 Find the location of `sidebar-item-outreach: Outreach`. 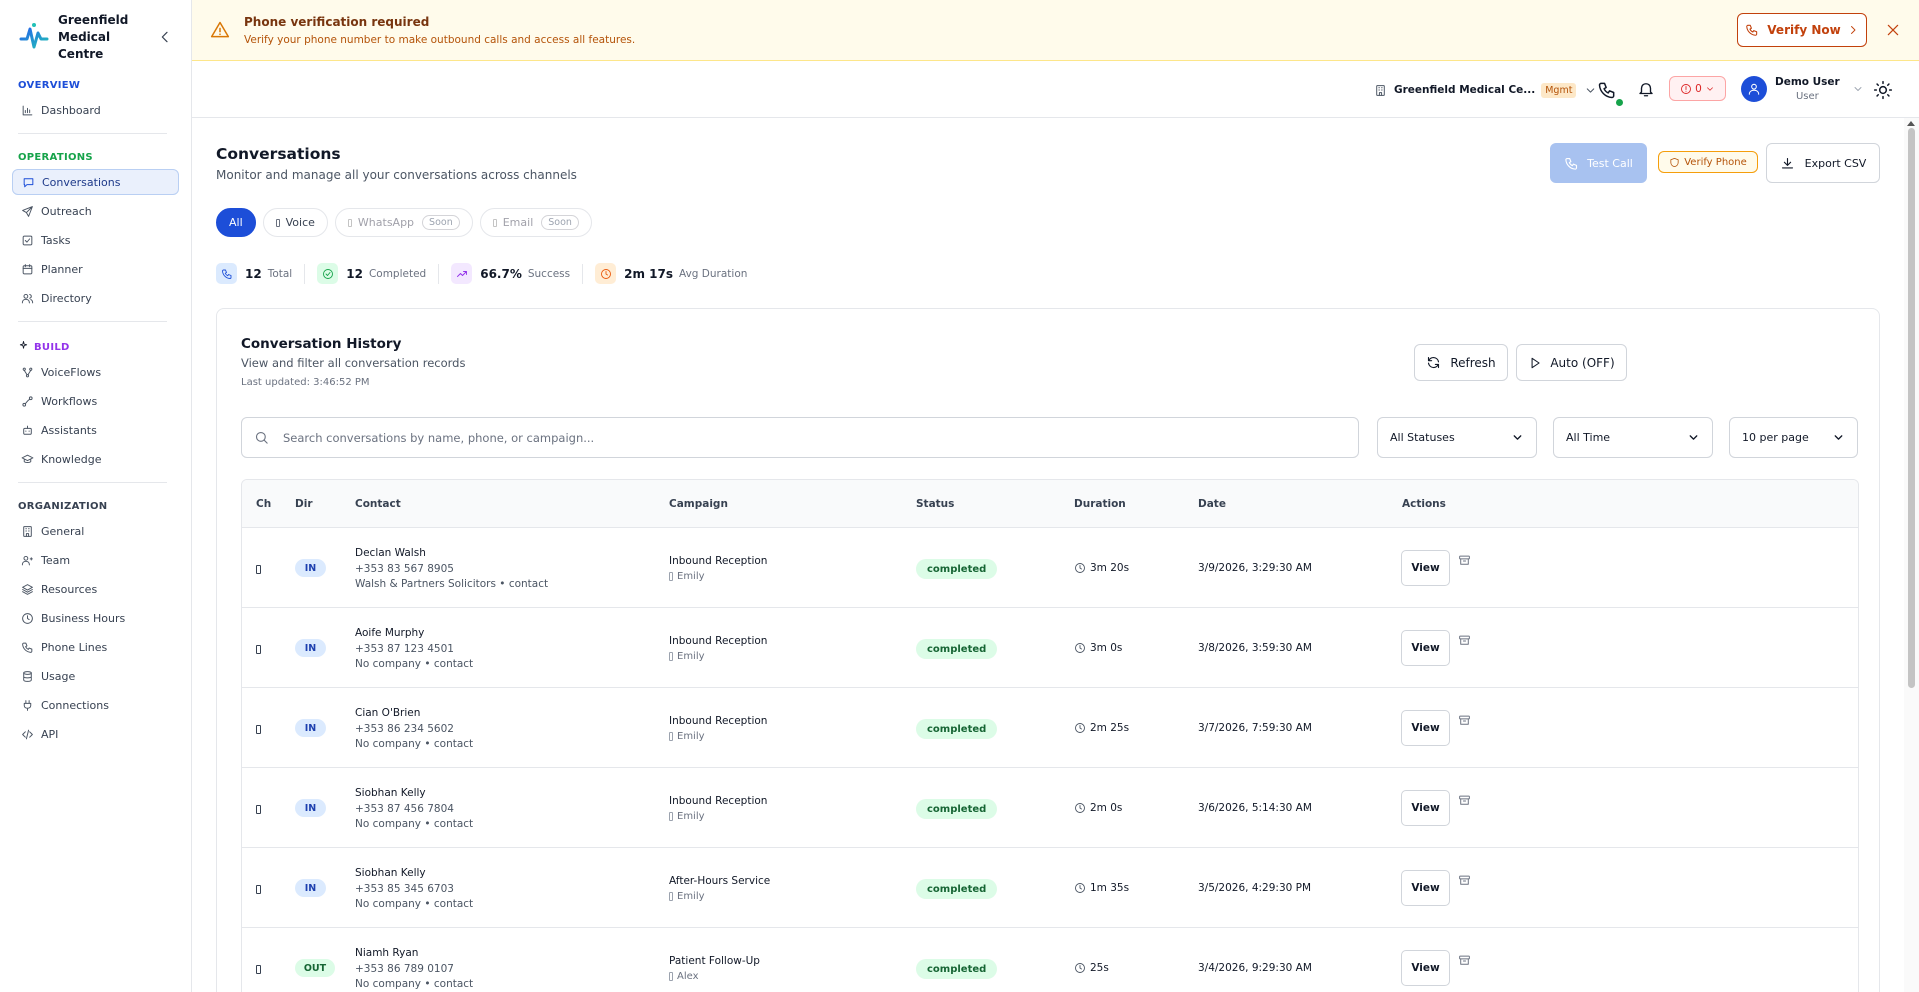

sidebar-item-outreach: Outreach is located at coordinates (95, 211).